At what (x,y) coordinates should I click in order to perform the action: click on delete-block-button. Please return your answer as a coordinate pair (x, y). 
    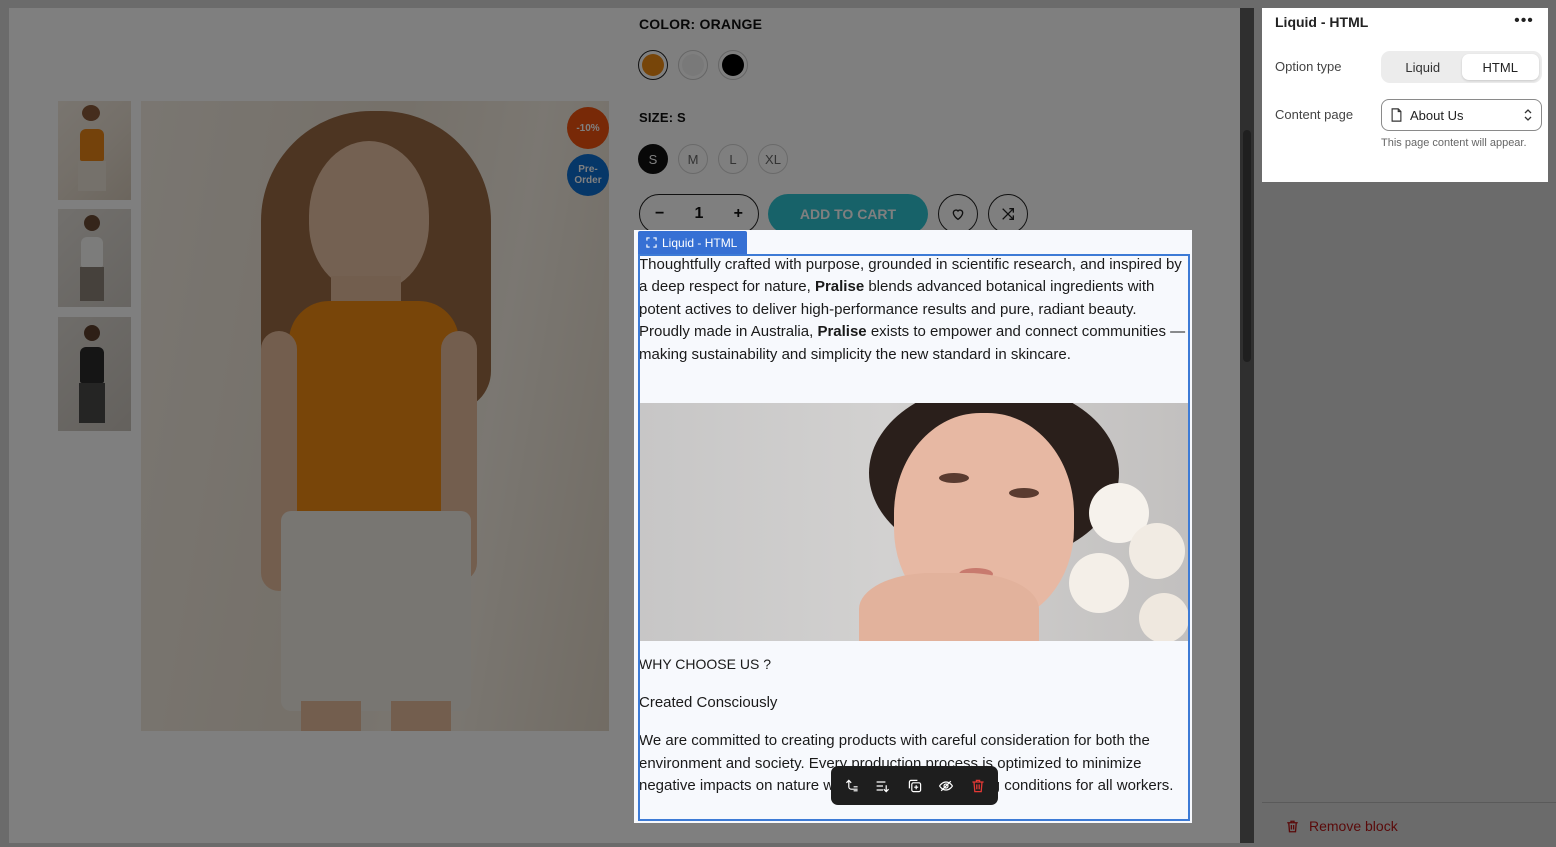
    Looking at the image, I should click on (978, 786).